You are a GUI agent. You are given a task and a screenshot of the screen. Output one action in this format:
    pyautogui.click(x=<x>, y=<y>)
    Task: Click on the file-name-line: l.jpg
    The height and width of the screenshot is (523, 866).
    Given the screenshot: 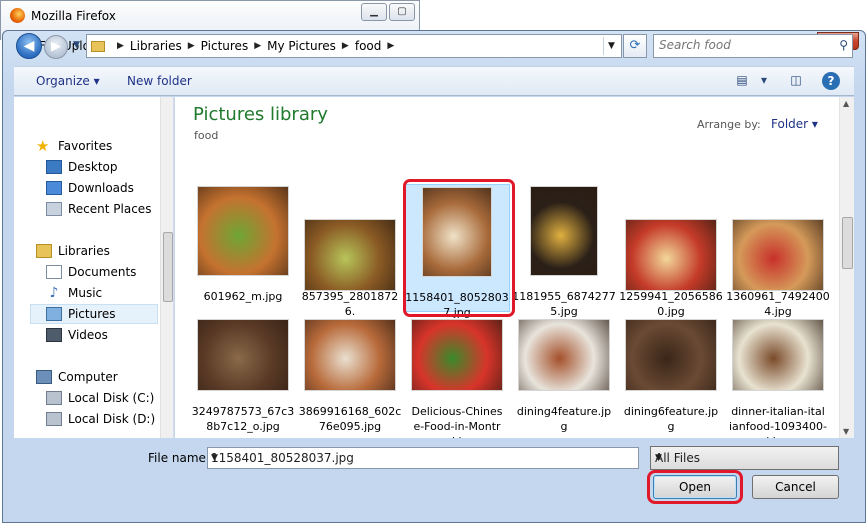 What is the action you would take?
    pyautogui.click(x=778, y=436)
    